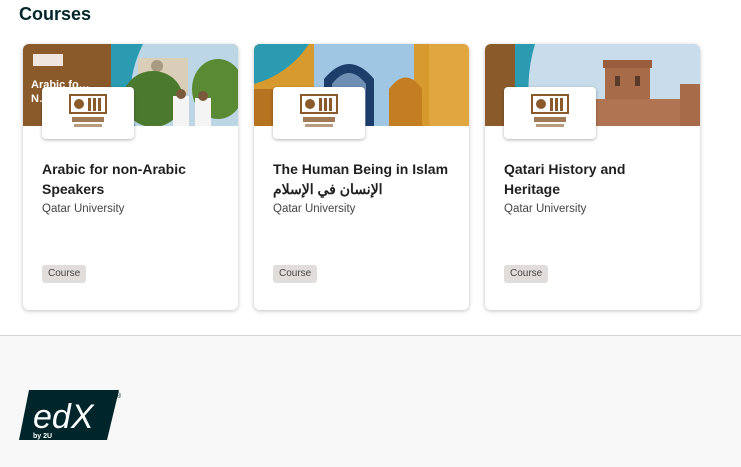 The width and height of the screenshot is (741, 467). I want to click on edx-wordmark: edX, so click(64, 417).